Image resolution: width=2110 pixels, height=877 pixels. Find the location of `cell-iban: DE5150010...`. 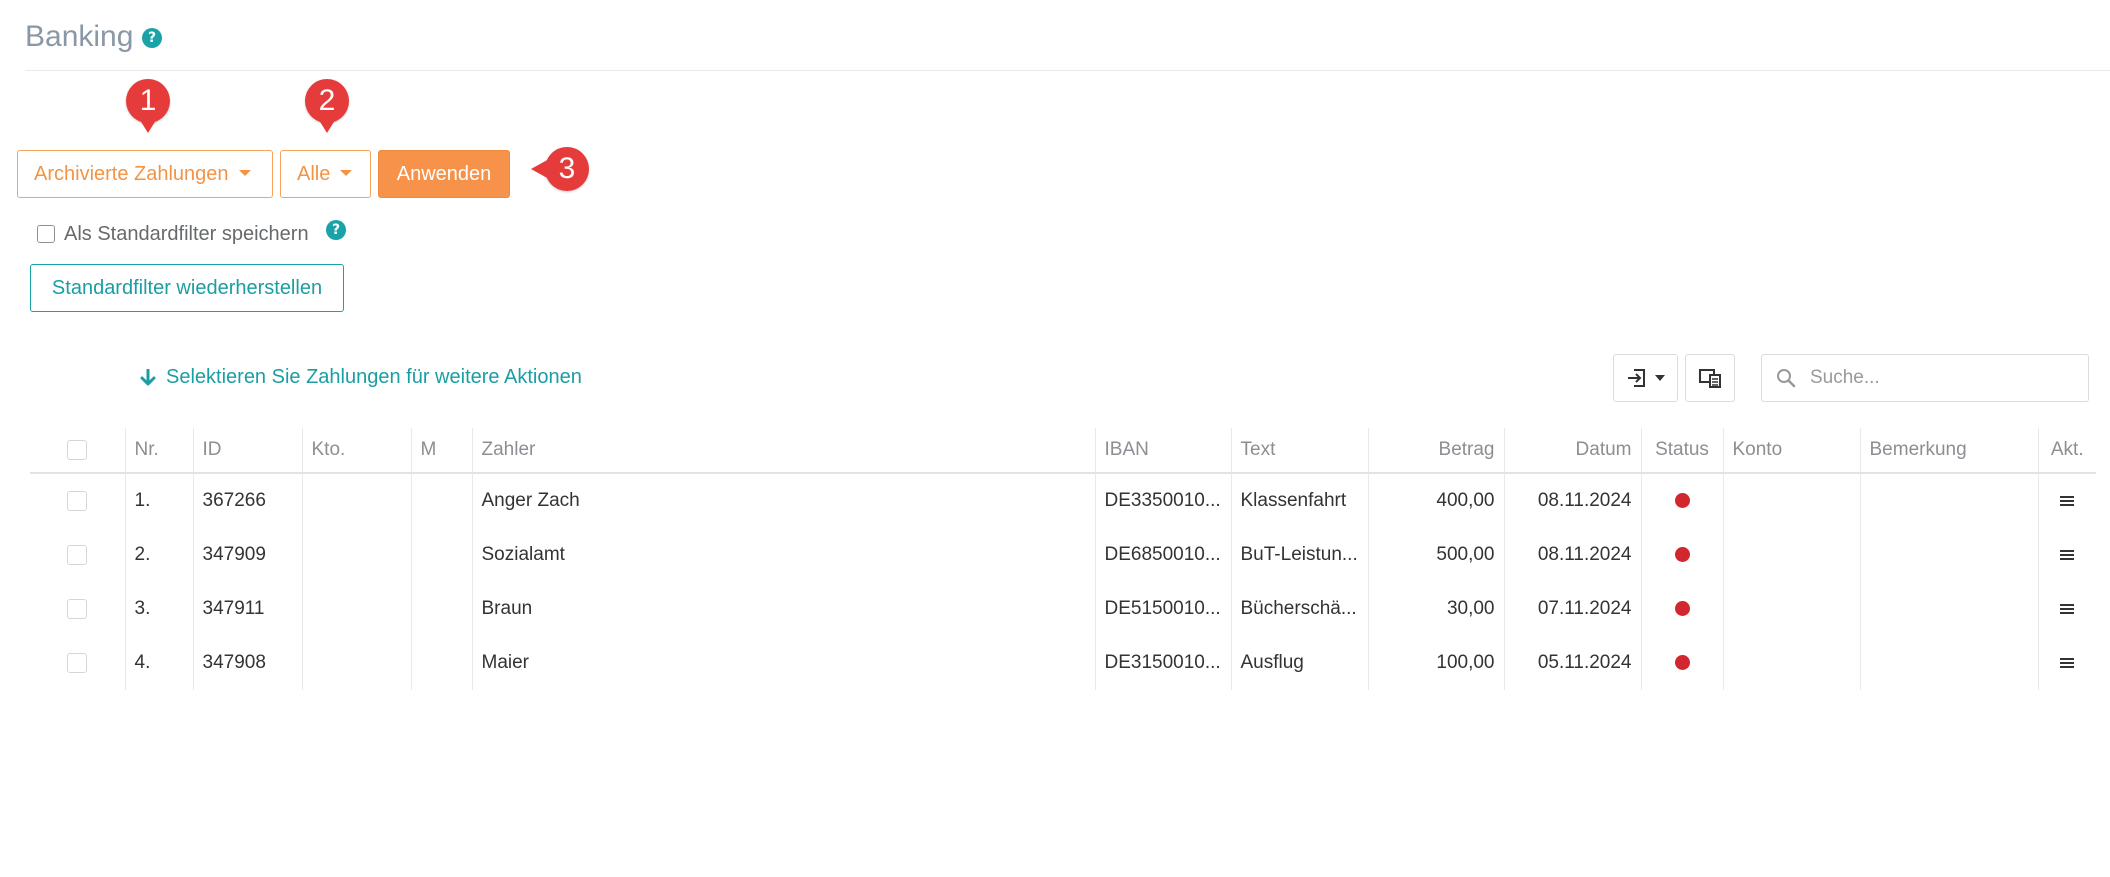

cell-iban: DE5150010... is located at coordinates (1162, 609).